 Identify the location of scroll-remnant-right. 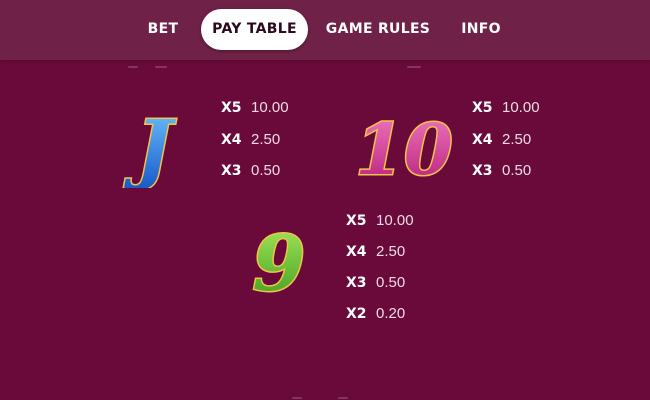
(414, 67).